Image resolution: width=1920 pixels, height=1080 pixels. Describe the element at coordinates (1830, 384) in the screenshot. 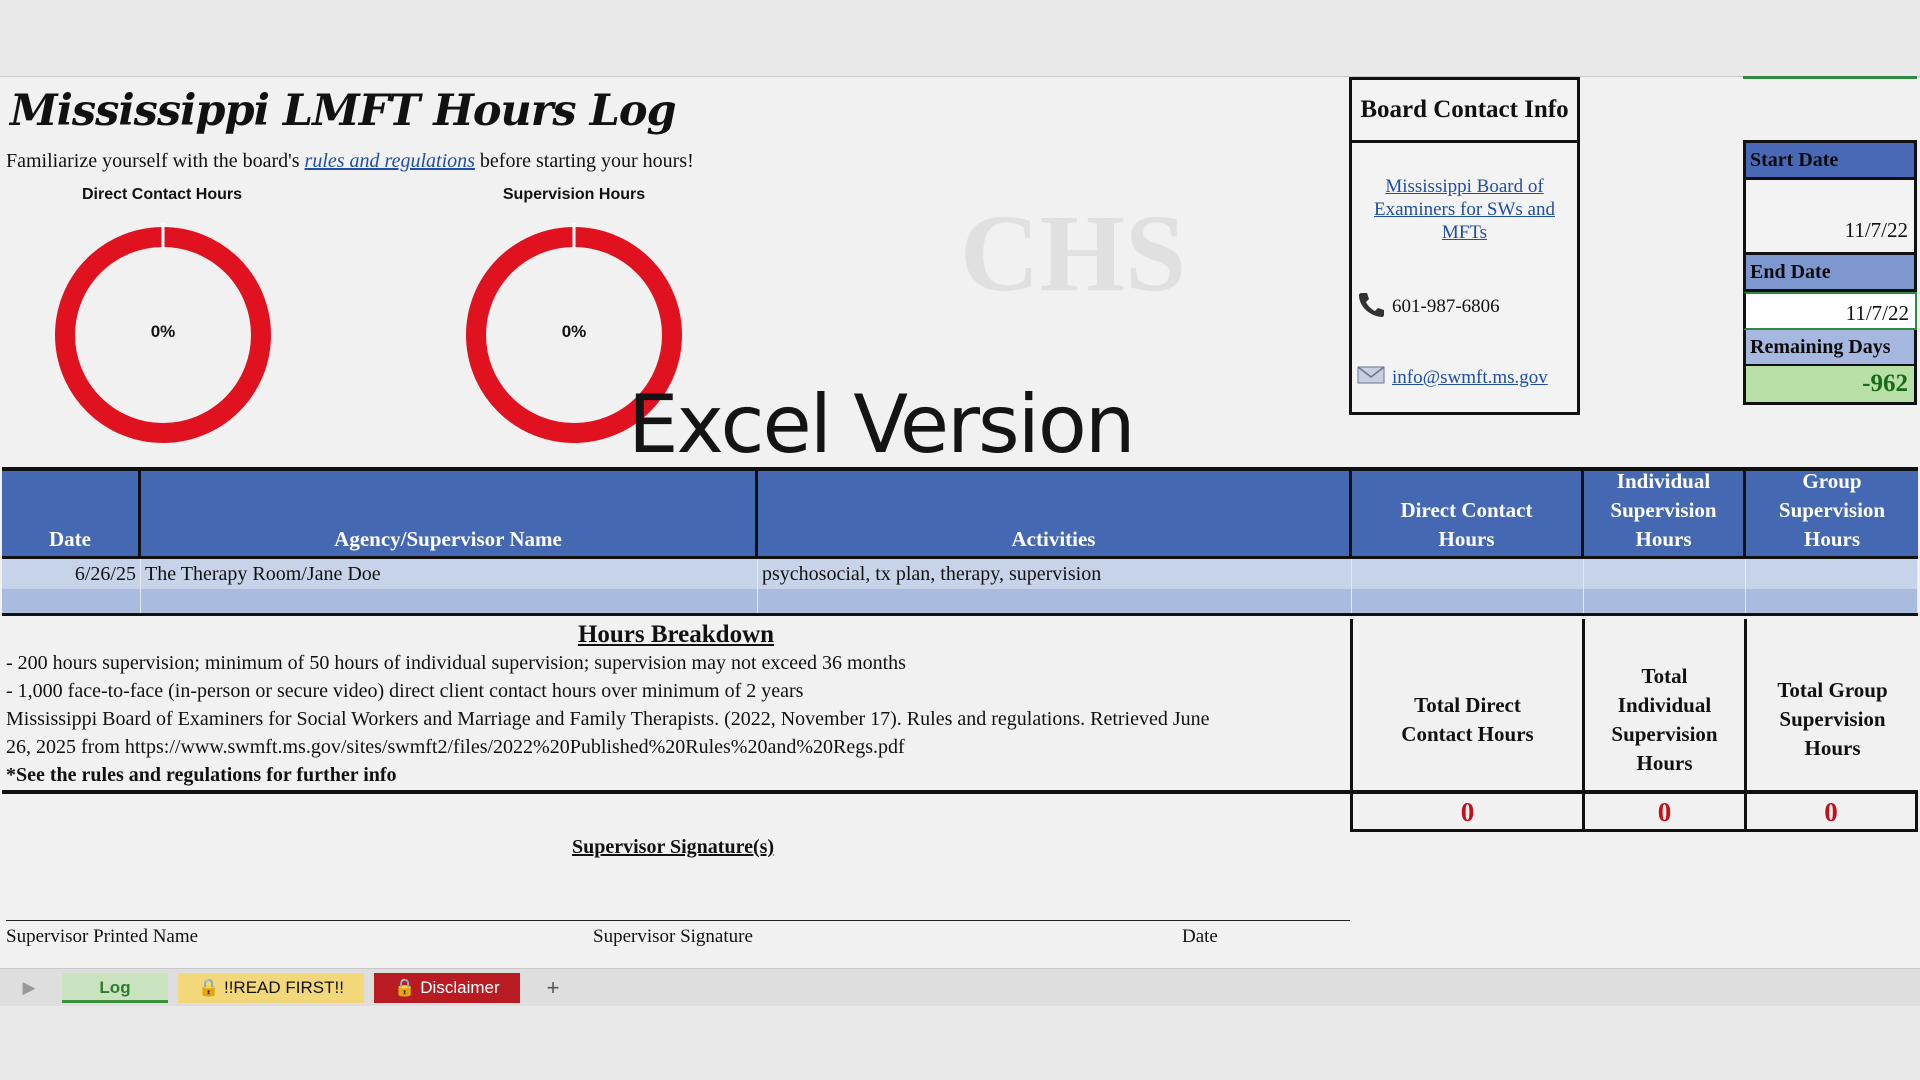

I see `remaining-days-value: -962` at that location.